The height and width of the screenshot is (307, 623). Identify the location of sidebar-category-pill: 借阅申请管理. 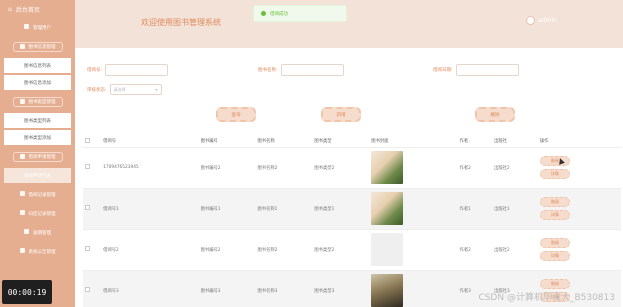
(37, 156).